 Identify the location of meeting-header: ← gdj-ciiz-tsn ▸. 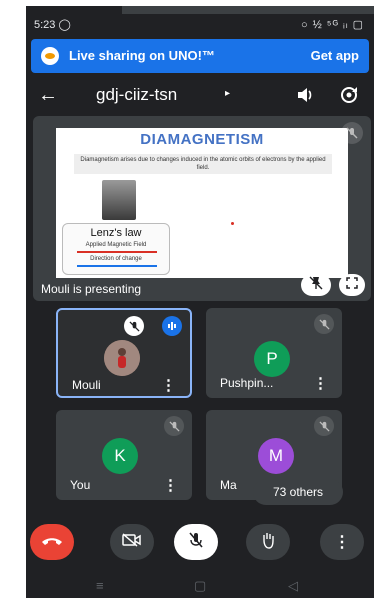
(200, 96).